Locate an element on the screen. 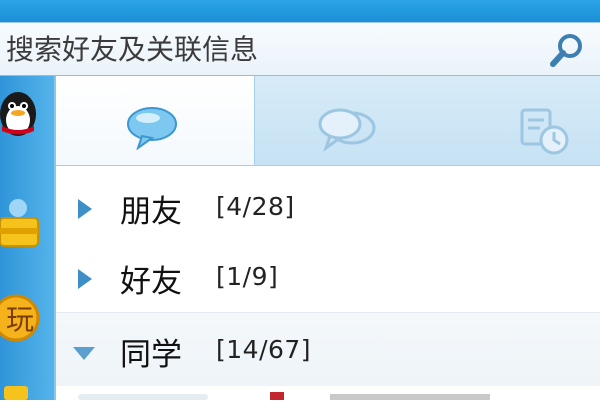 This screenshot has width=600, height=404. app-rail: 玩 is located at coordinates (28, 238).